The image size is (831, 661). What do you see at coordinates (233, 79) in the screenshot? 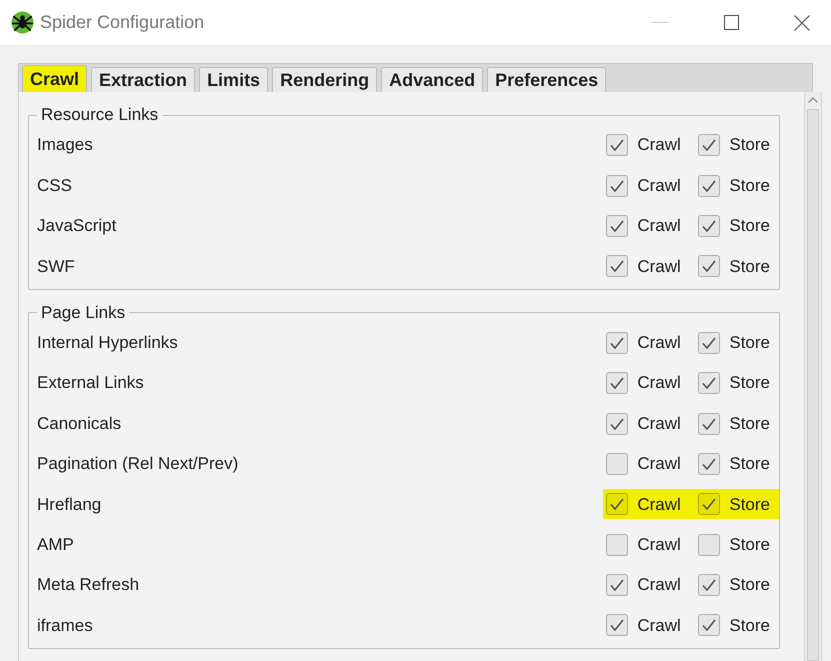
I see `tab: Limits` at bounding box center [233, 79].